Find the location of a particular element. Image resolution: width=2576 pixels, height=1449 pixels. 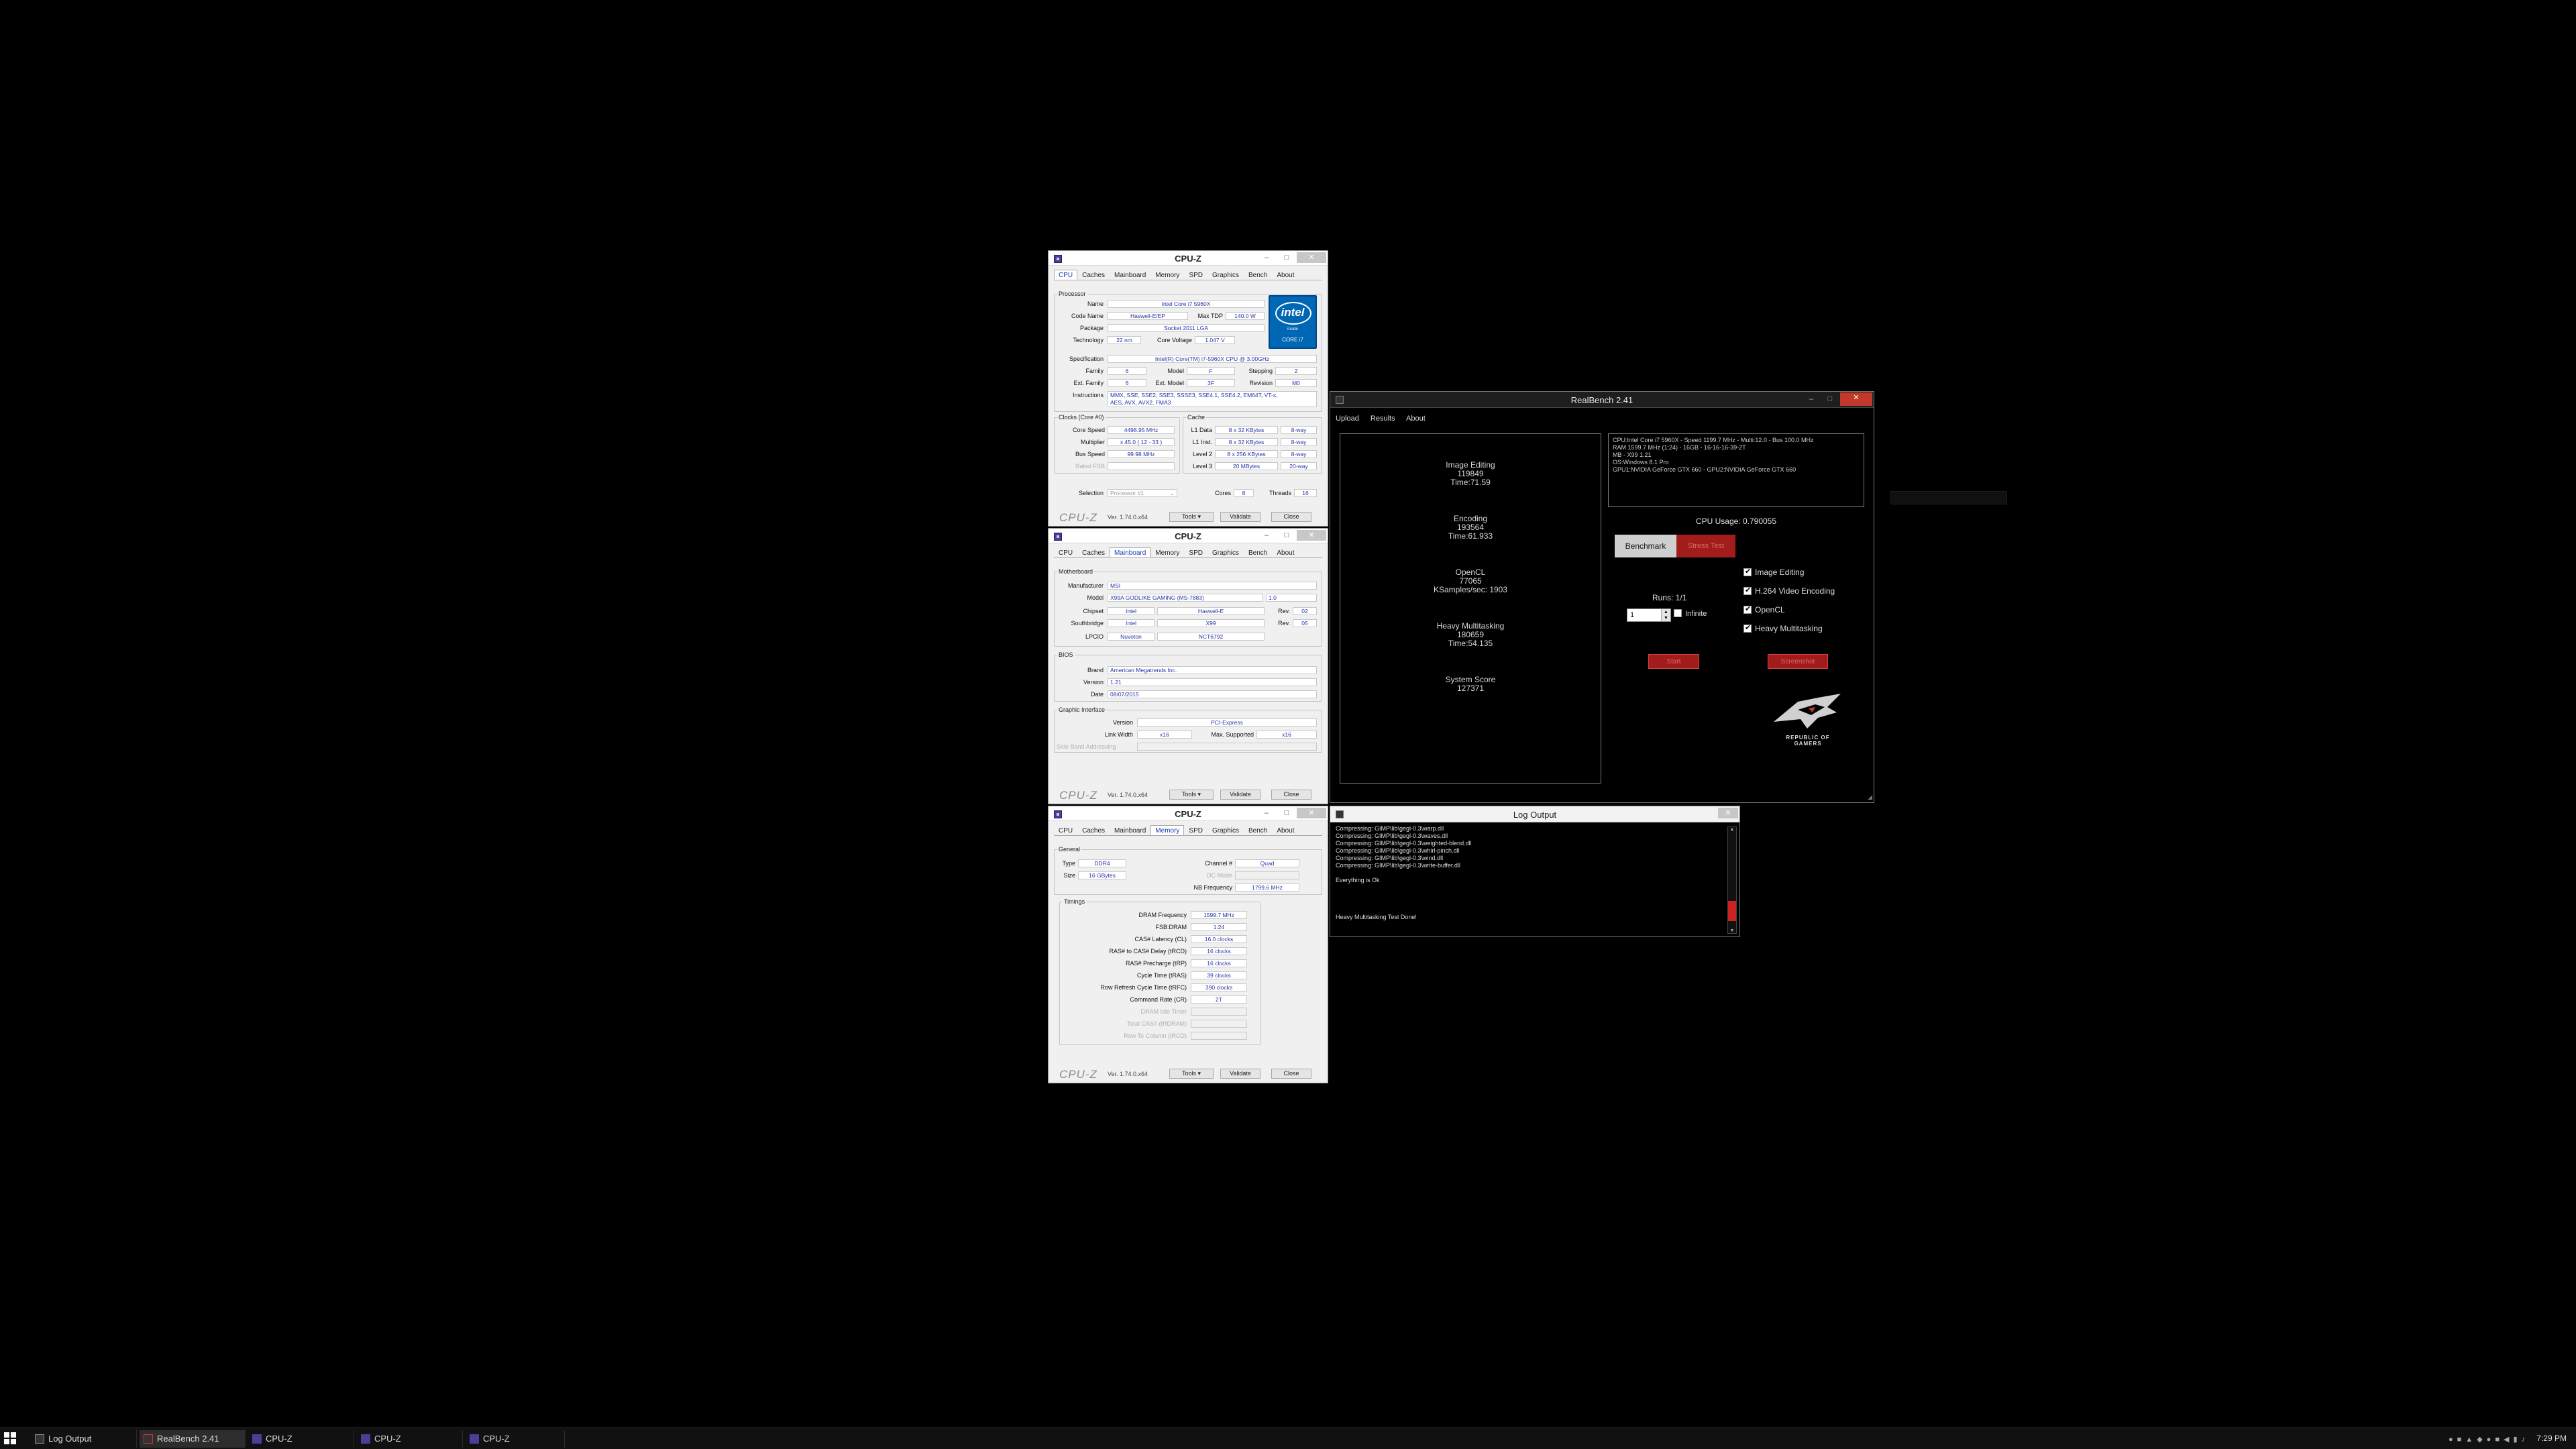

taskbar-item-realbench: RealBench 2.41 is located at coordinates (193, 1439).